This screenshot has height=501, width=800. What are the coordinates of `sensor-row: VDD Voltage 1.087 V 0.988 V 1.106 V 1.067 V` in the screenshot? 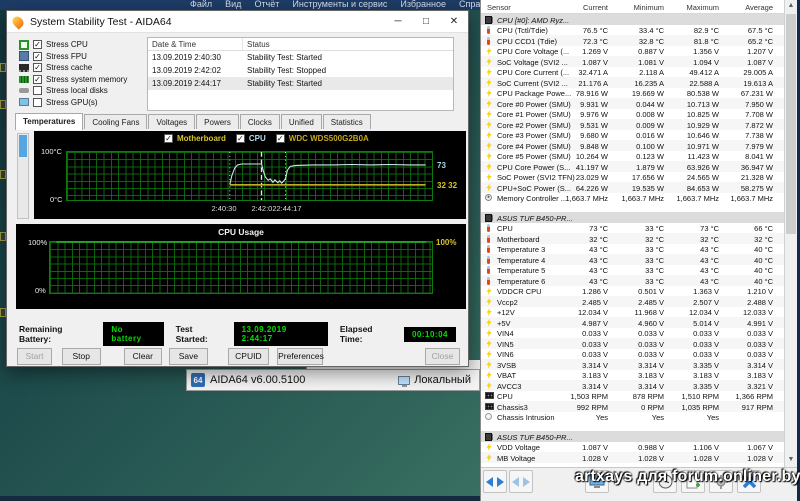 It's located at (633, 447).